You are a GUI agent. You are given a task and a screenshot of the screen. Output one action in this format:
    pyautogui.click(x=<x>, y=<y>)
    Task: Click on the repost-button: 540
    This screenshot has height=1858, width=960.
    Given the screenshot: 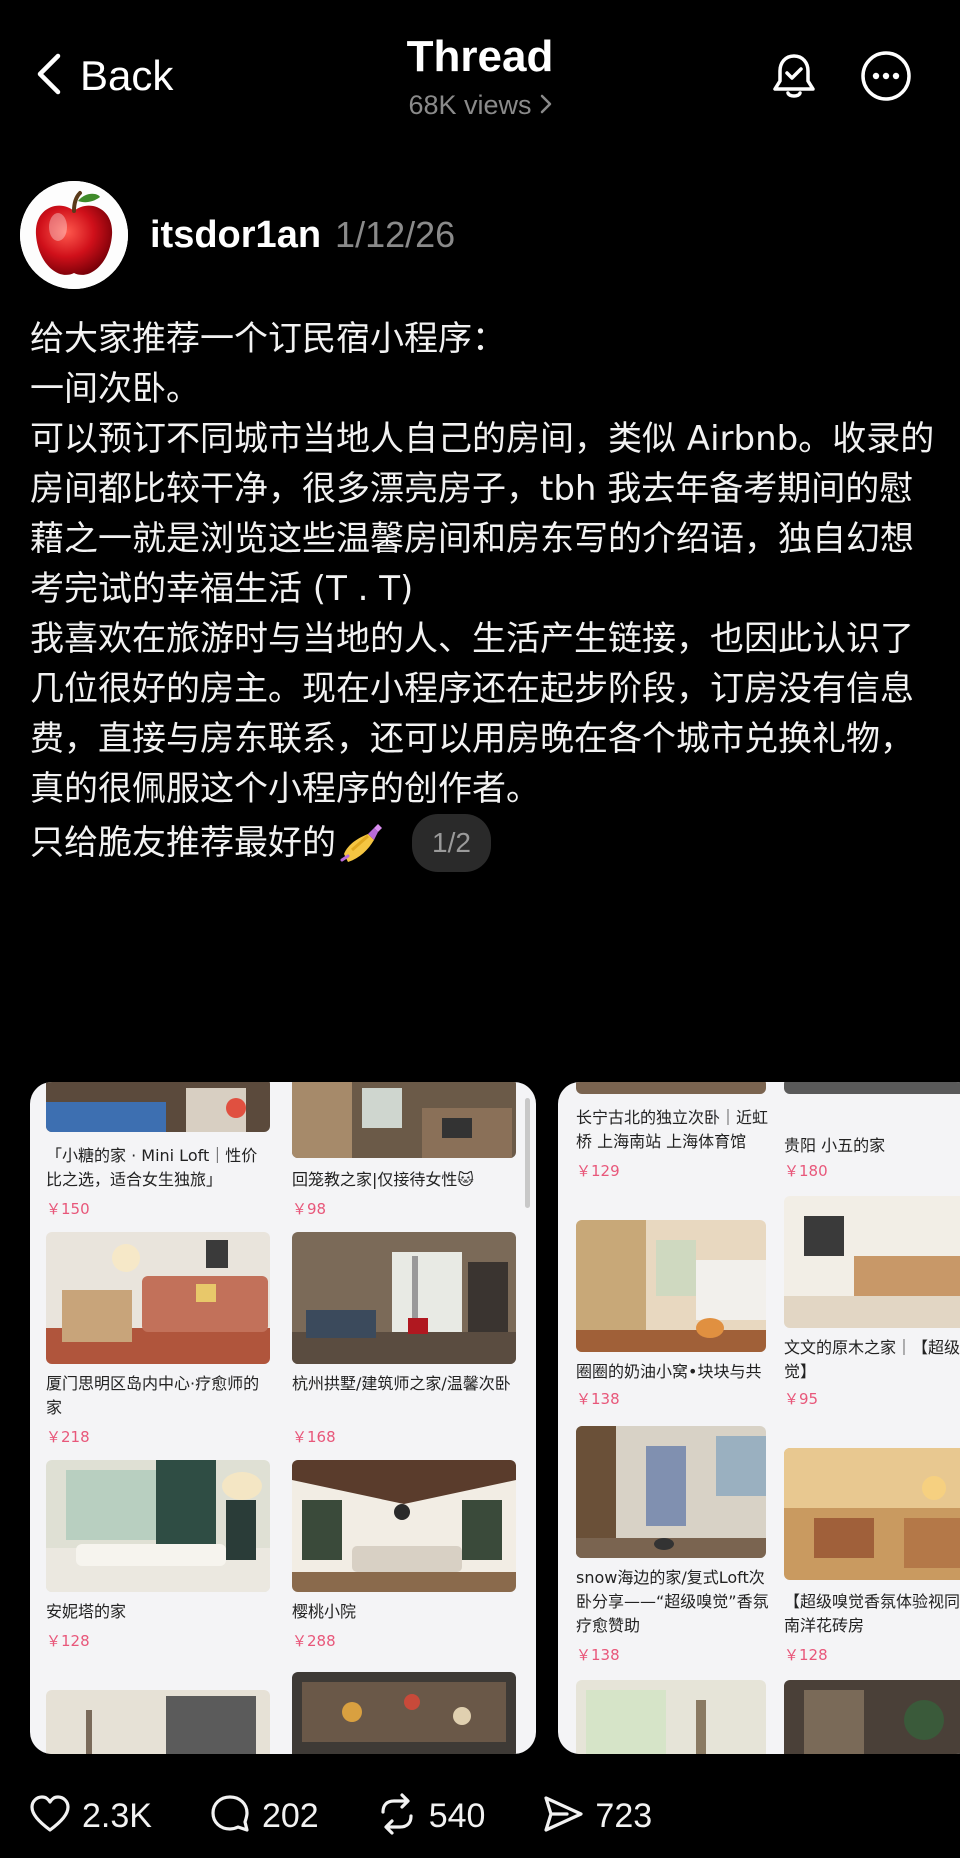 What is the action you would take?
    pyautogui.click(x=430, y=1816)
    